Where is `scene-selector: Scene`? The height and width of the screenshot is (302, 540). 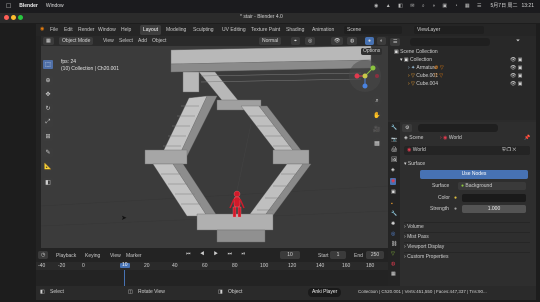 scene-selector: Scene is located at coordinates (373, 30).